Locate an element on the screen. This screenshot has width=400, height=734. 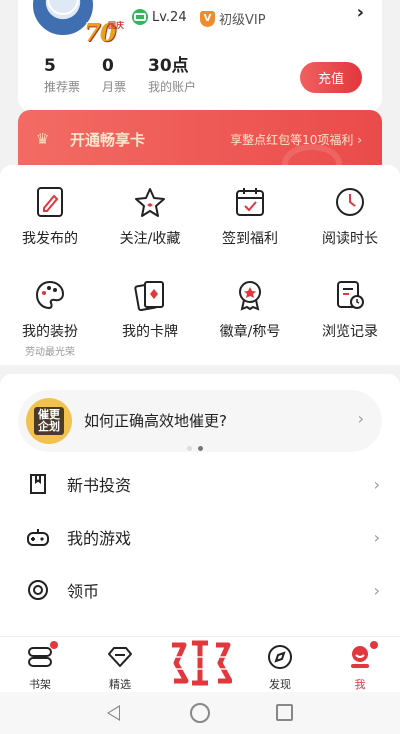
level-icon is located at coordinates (140, 17).